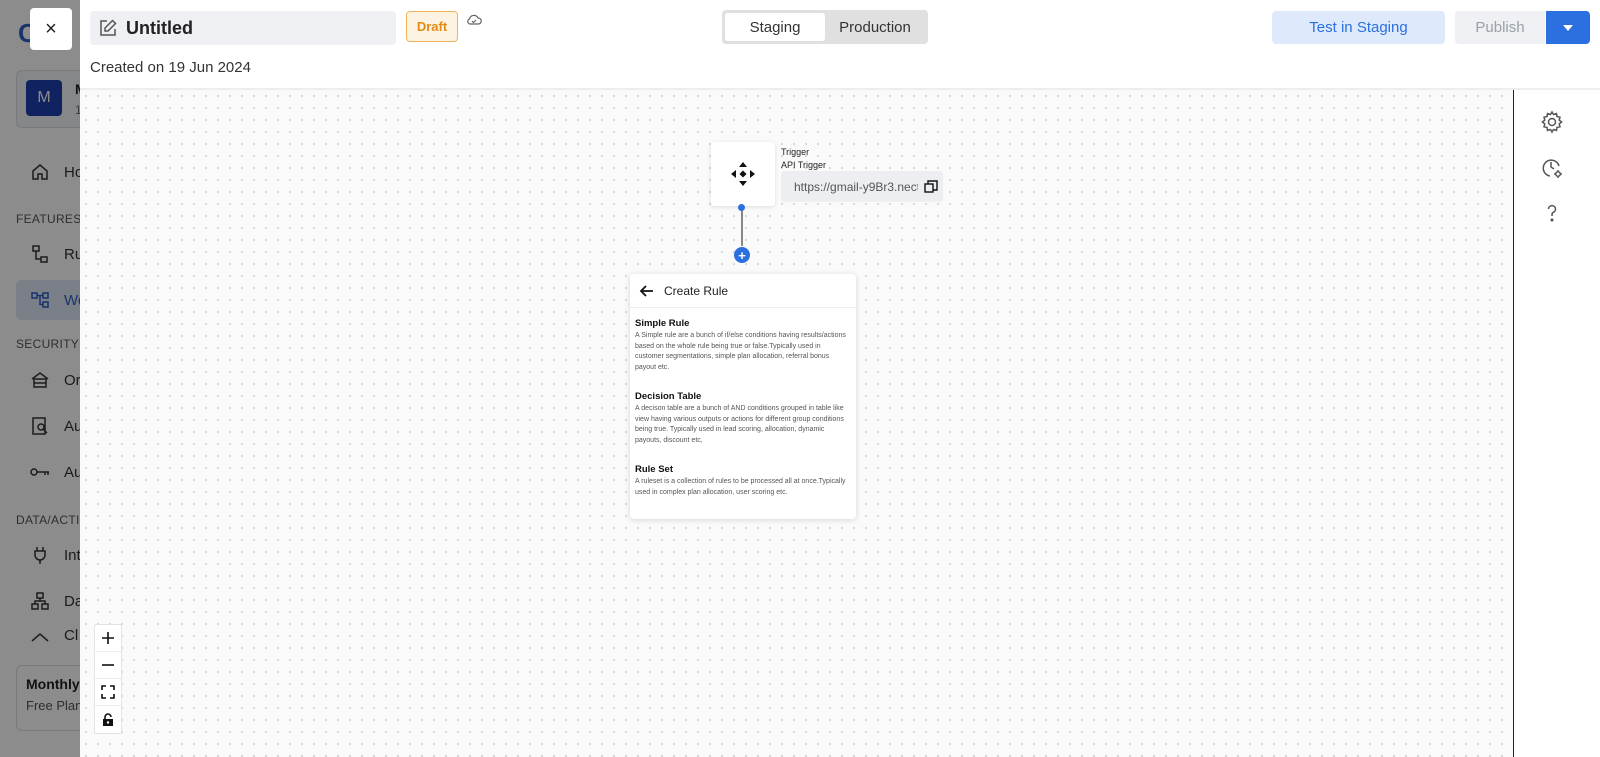 The height and width of the screenshot is (757, 1600). What do you see at coordinates (856, 186) in the screenshot?
I see `trigger-url: https://gmail-y9Br3.nectec` at bounding box center [856, 186].